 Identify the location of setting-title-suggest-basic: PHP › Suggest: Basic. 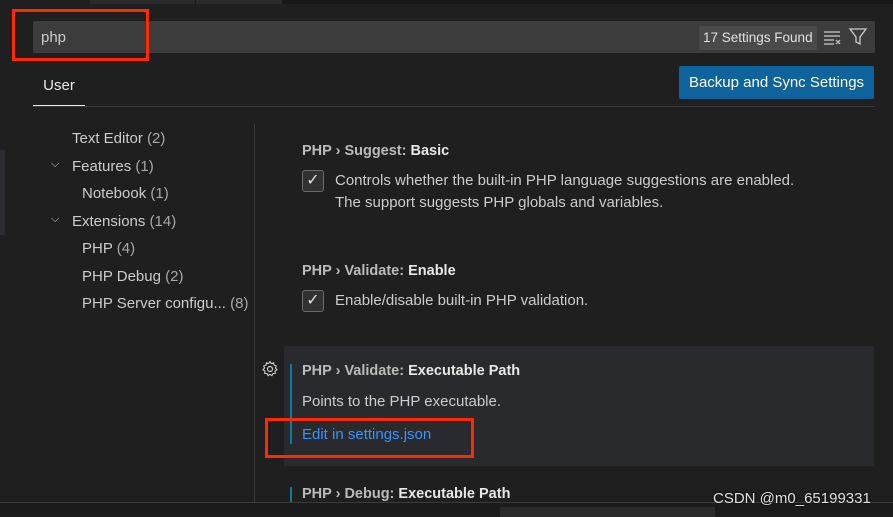
(375, 151).